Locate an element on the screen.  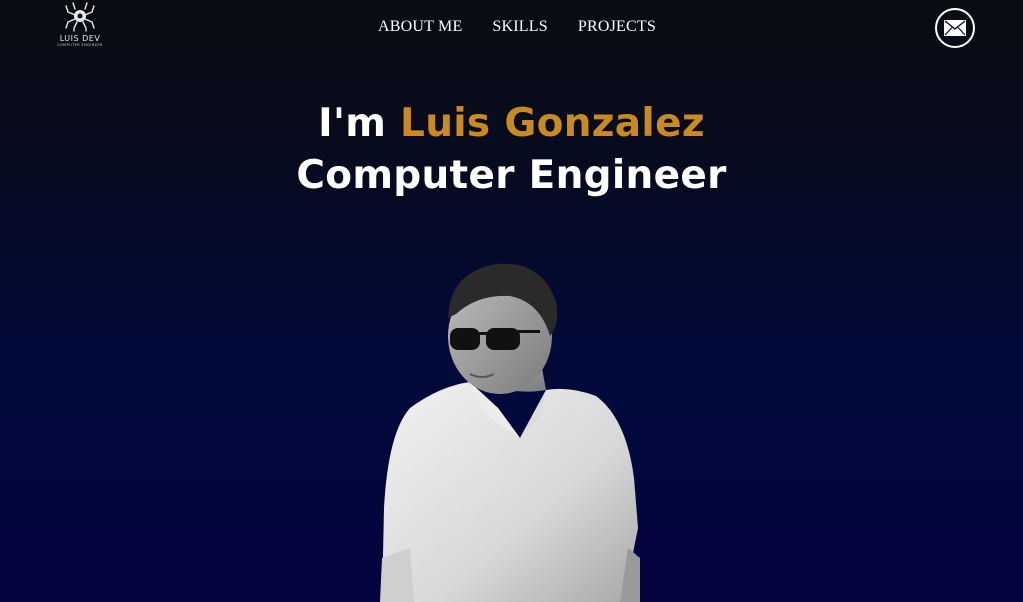
hero-name: Luis Gonzalez is located at coordinates (552, 123).